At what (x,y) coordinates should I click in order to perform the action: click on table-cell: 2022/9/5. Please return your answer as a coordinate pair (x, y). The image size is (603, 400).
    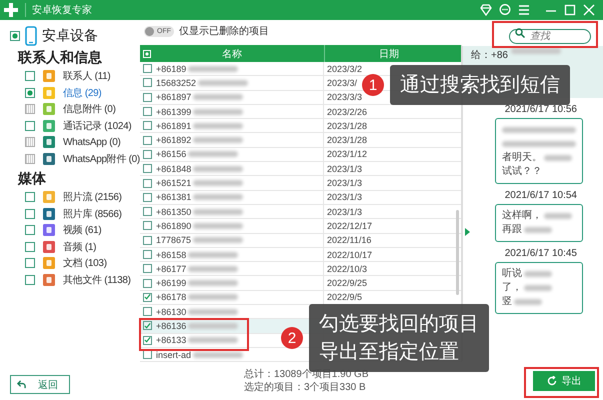
    Looking at the image, I should click on (344, 297).